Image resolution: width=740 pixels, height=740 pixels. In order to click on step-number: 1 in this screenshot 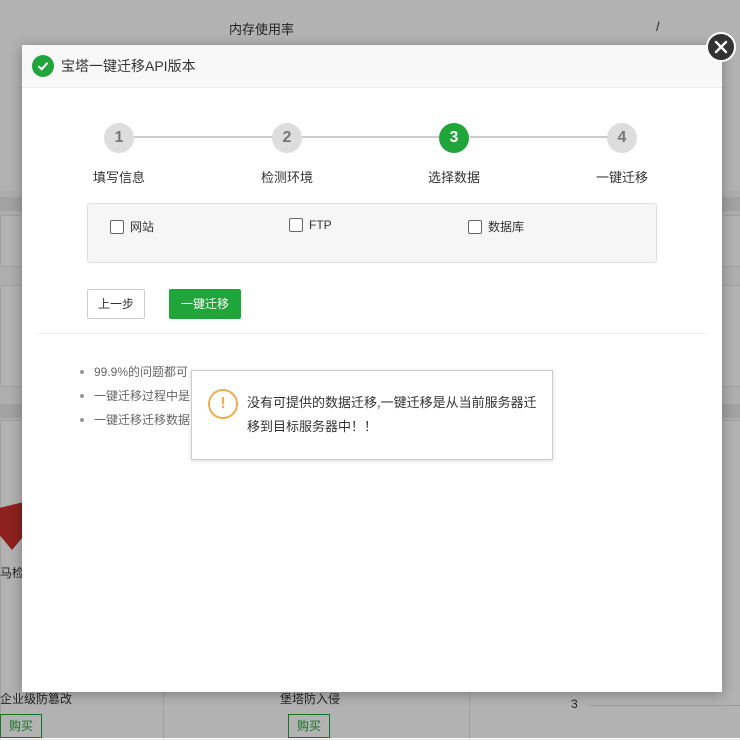, I will do `click(119, 138)`.